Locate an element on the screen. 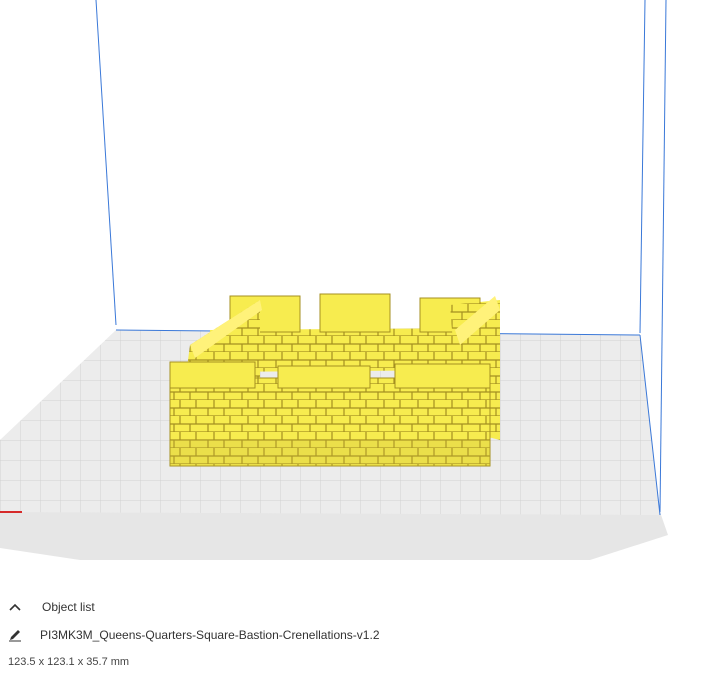 The height and width of the screenshot is (673, 724). pencil-icon is located at coordinates (15, 635).